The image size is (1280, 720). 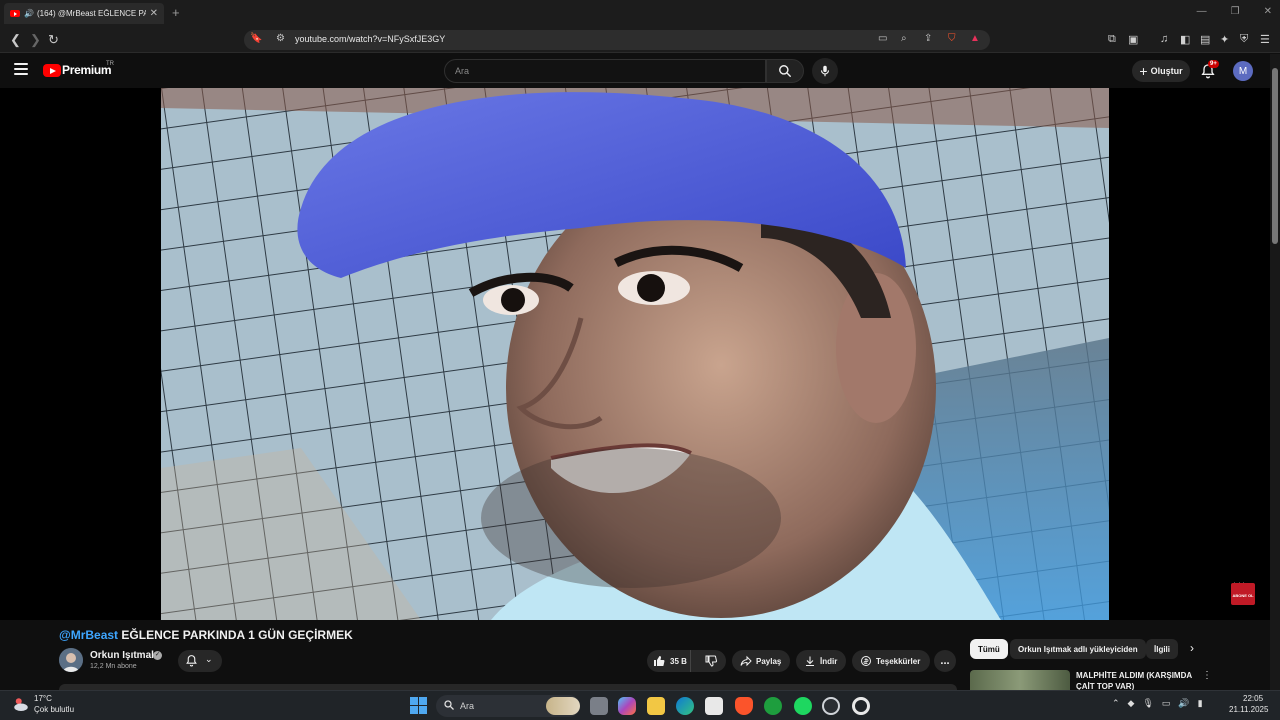 I want to click on microphone-icon: 🎙, so click(x=1147, y=703).